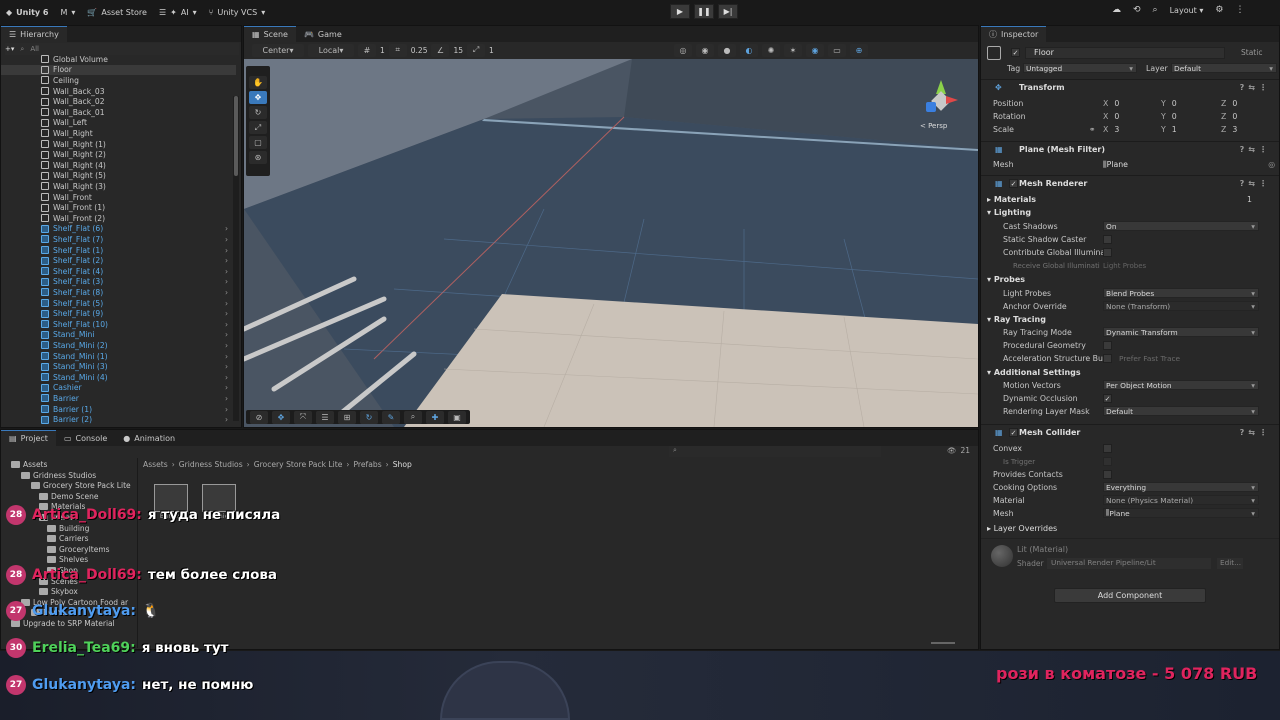 The image size is (1280, 720). What do you see at coordinates (178, 12) in the screenshot?
I see `ai-button: ☰ ✦ AI ▾` at bounding box center [178, 12].